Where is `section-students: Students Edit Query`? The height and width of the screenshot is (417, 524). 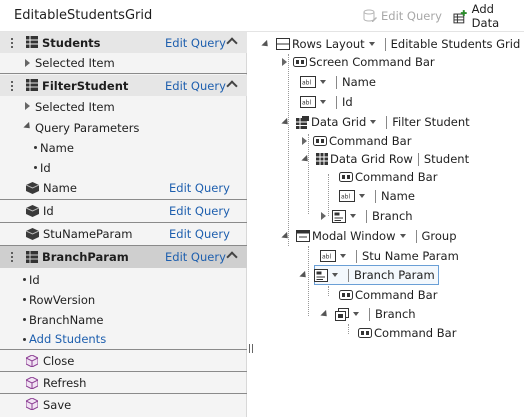
section-students: Students Edit Query is located at coordinates (123, 42).